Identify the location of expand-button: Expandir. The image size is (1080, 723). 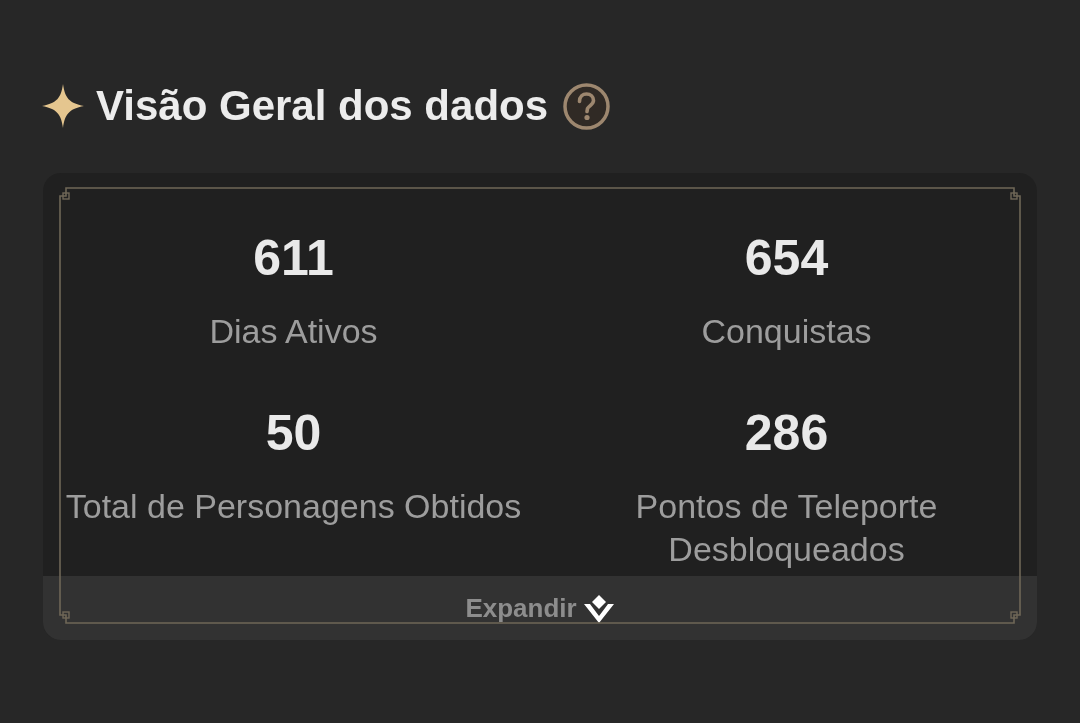
(540, 608).